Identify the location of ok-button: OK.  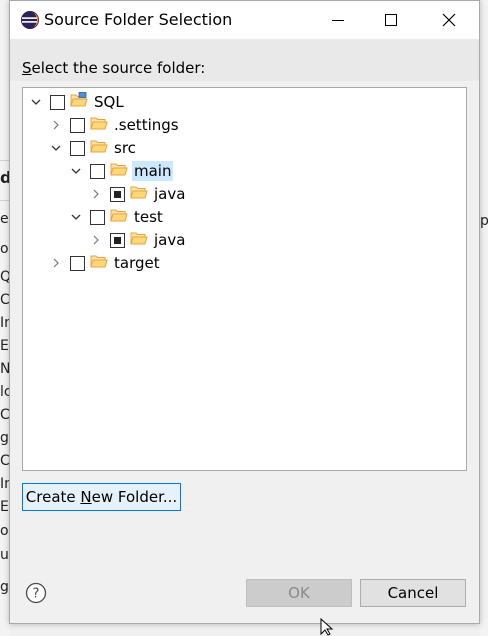
(299, 593).